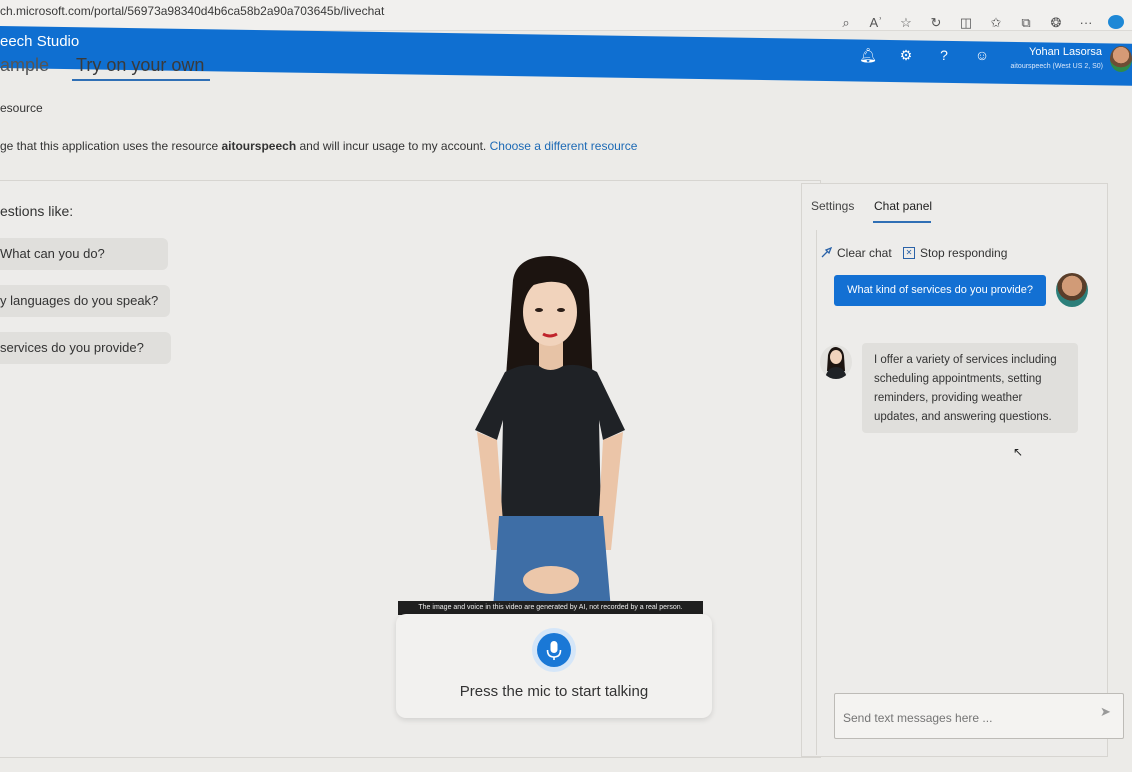 The image size is (1132, 772). I want to click on user-avatar, so click(1121, 59).